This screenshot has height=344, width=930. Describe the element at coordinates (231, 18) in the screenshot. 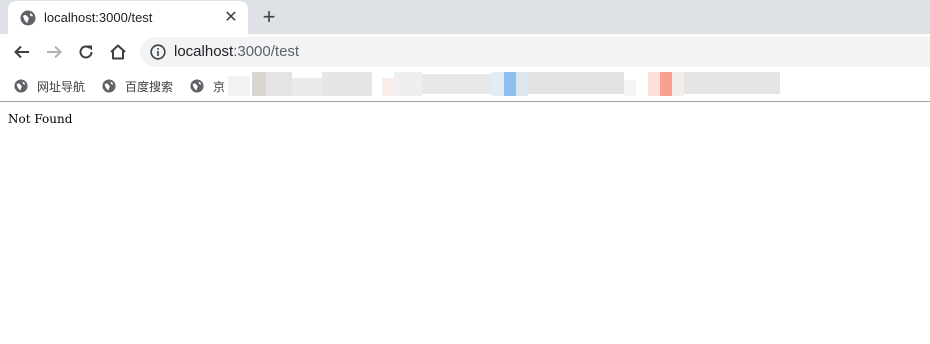

I see `close-tab-icon: ✕` at that location.